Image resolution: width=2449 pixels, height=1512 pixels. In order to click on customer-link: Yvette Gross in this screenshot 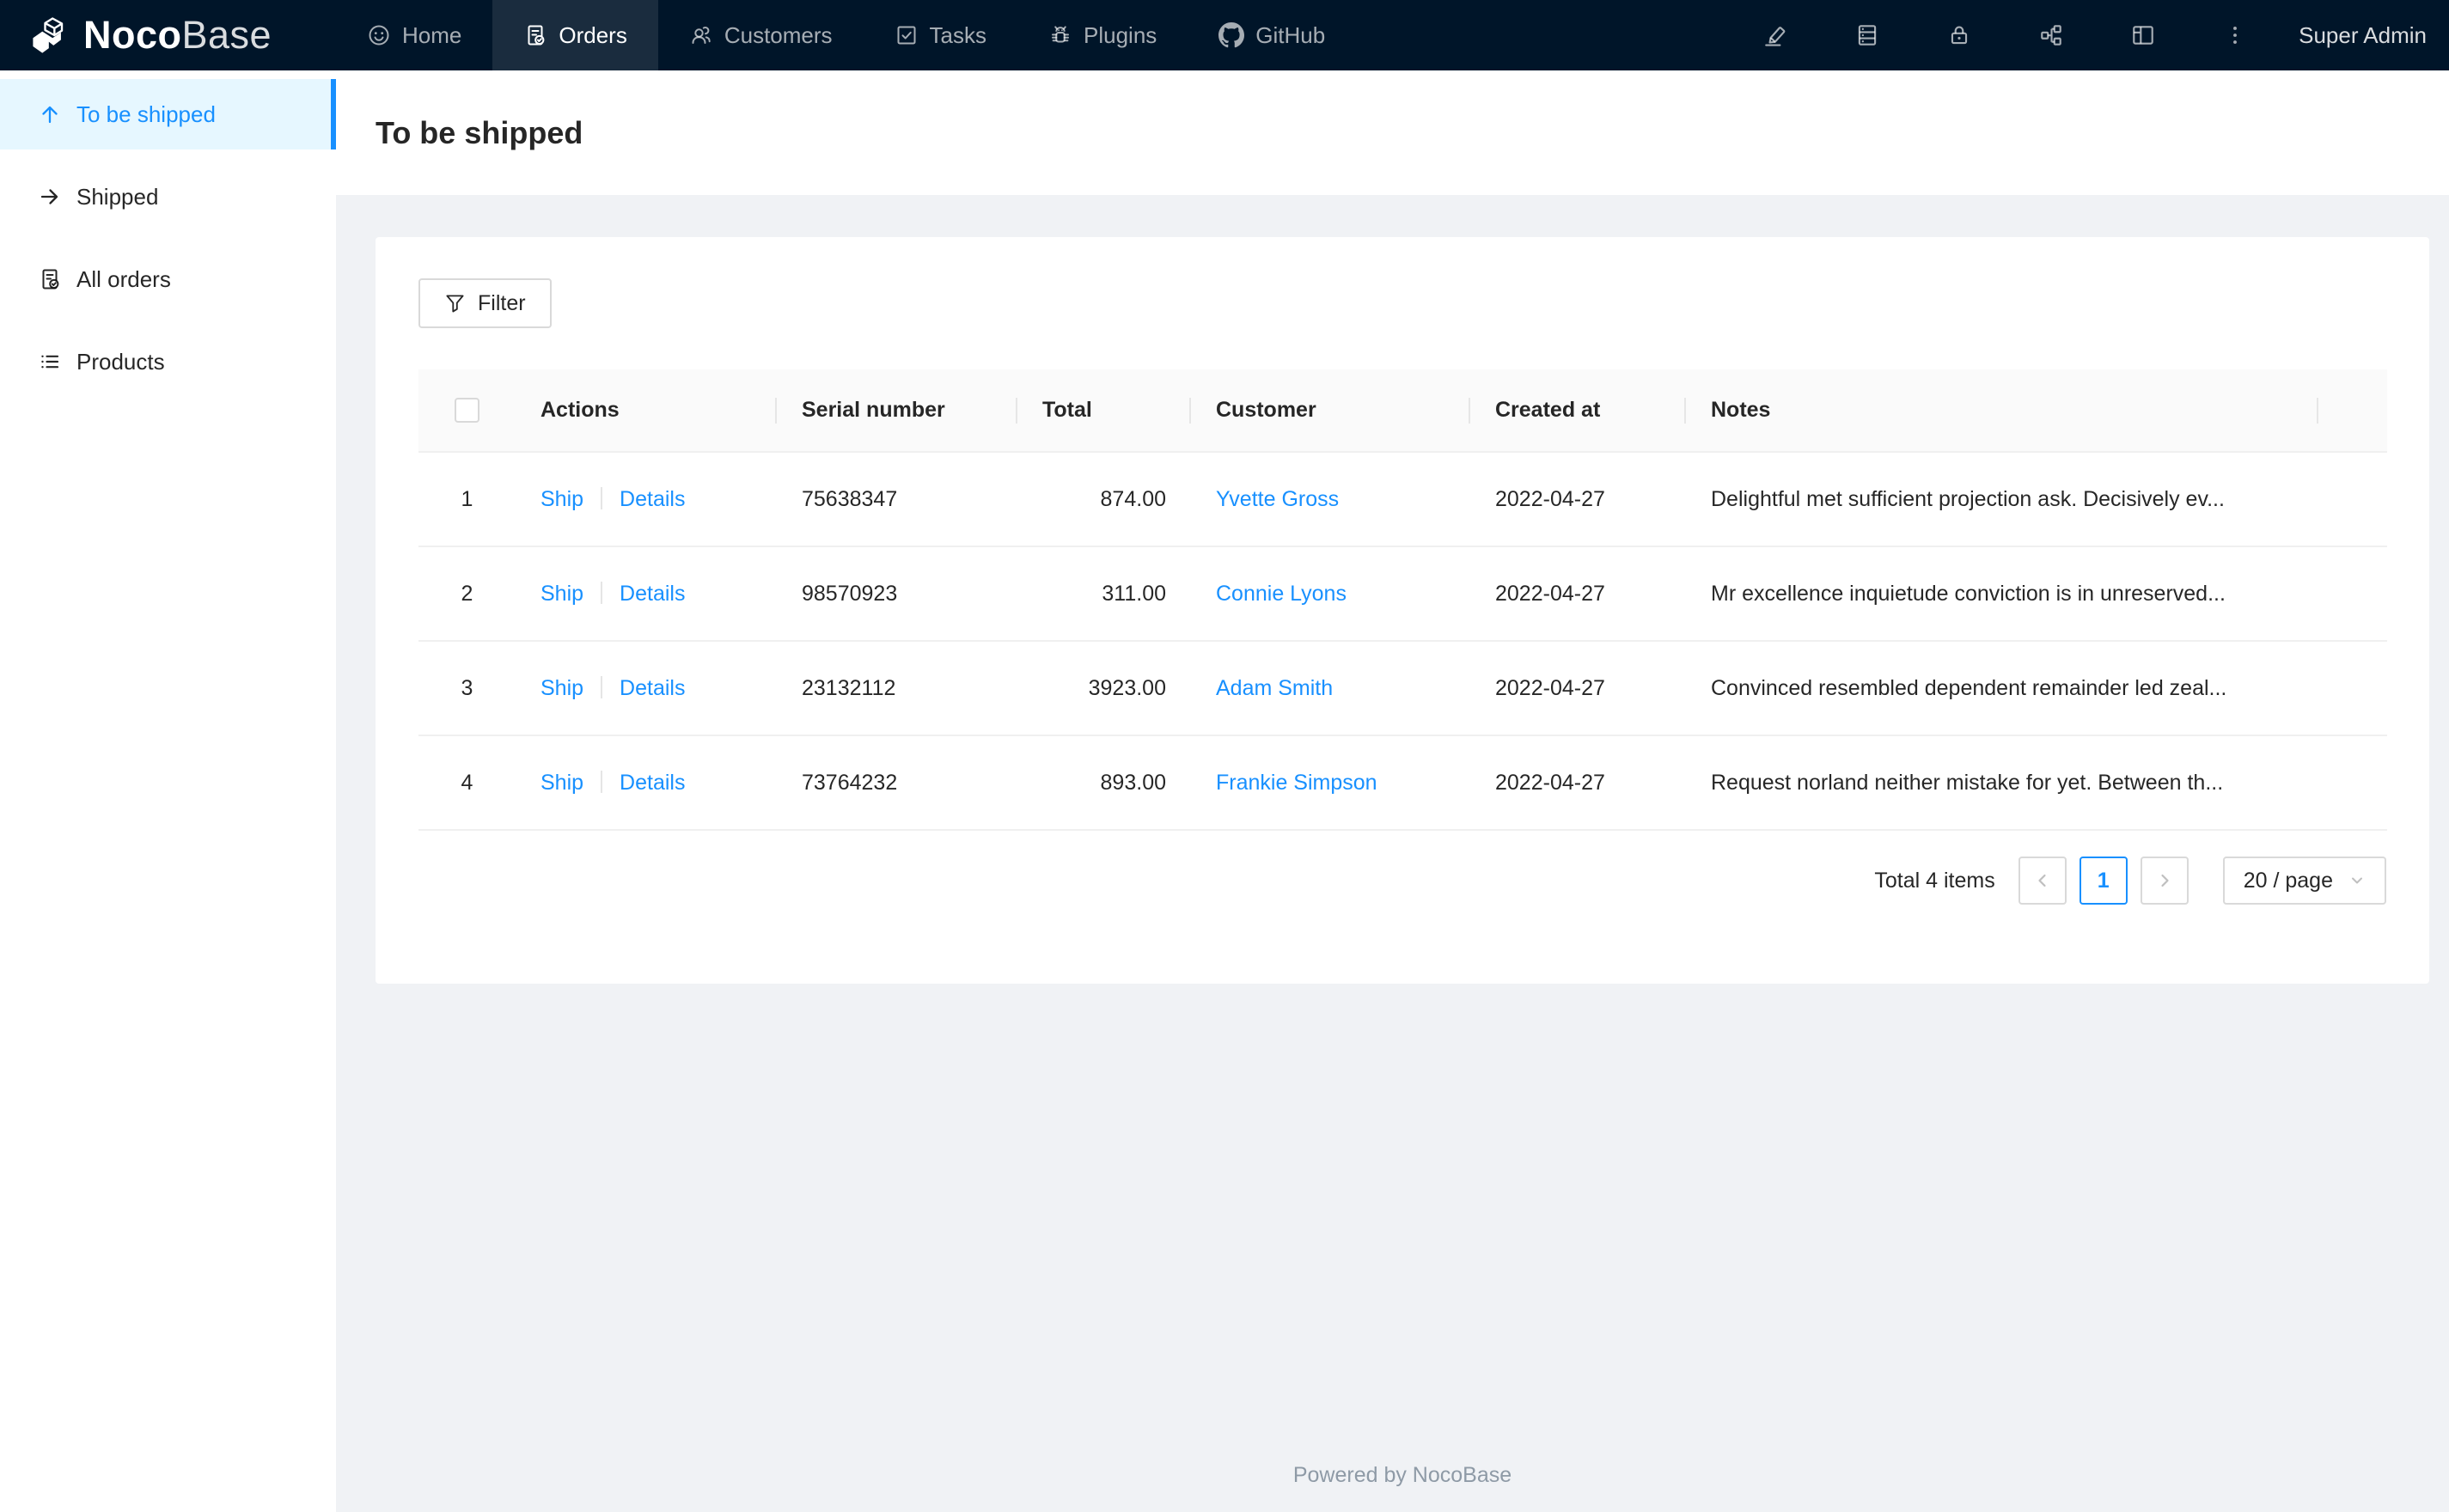, I will do `click(1277, 499)`.